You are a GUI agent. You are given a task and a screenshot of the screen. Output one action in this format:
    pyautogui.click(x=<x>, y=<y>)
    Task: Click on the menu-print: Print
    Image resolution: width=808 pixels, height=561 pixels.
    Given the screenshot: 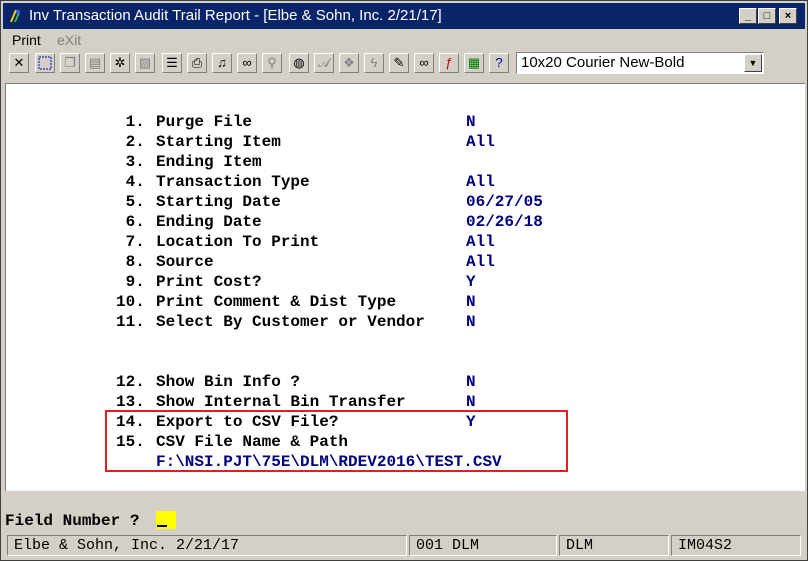 What is the action you would take?
    pyautogui.click(x=26, y=40)
    